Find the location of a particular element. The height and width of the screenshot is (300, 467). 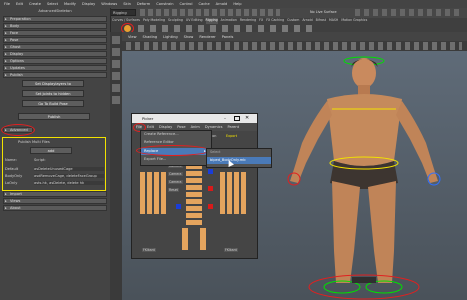

menu-edit: Edit is located at coordinates (19, 4).